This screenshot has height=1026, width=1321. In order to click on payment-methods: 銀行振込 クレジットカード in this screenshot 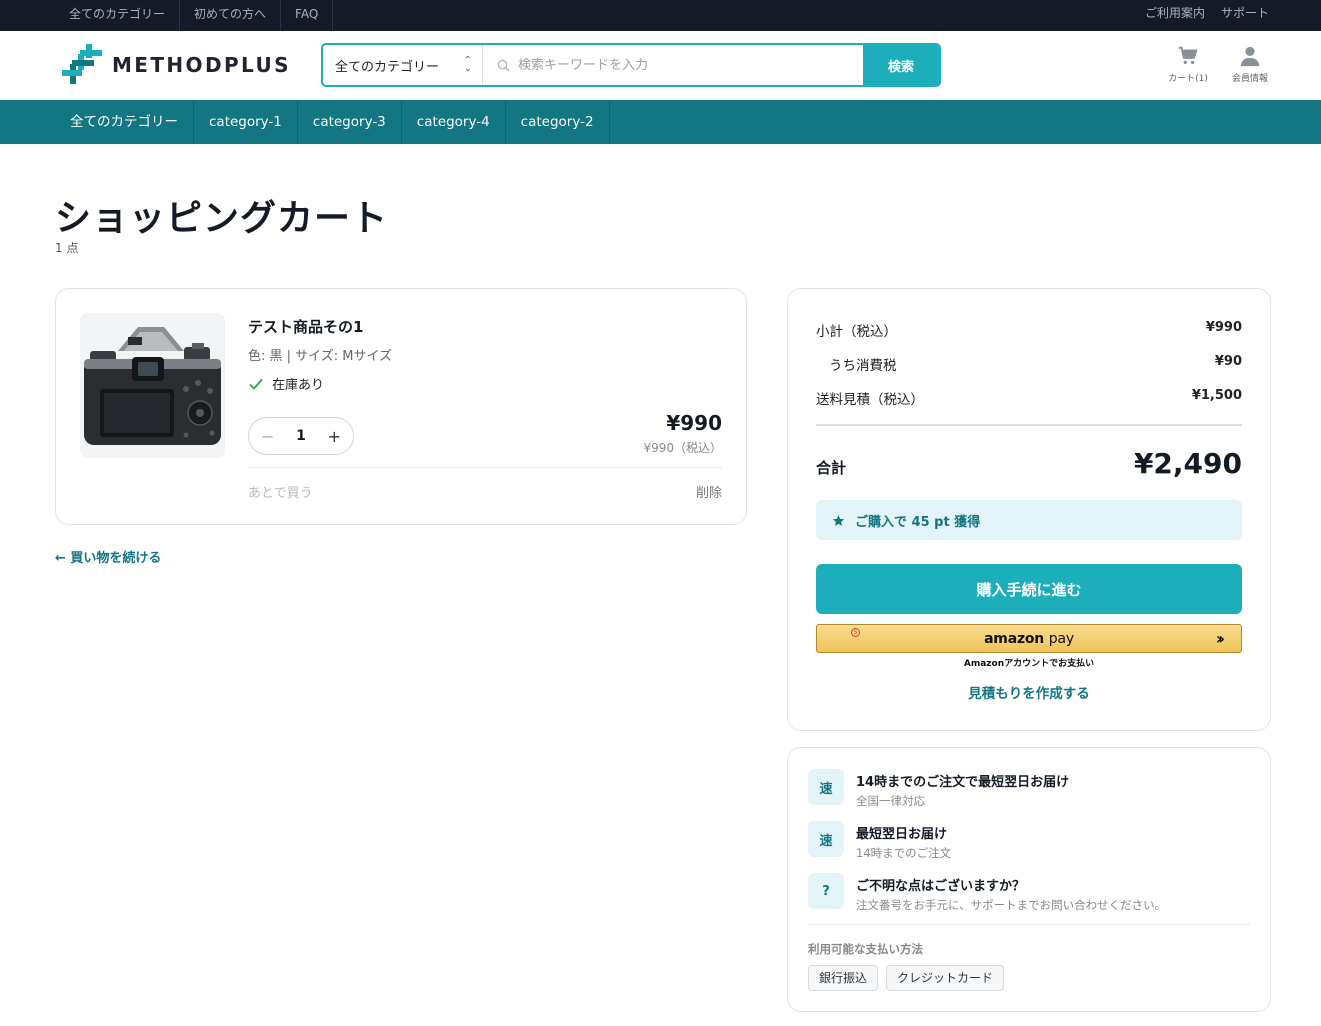, I will do `click(906, 978)`.